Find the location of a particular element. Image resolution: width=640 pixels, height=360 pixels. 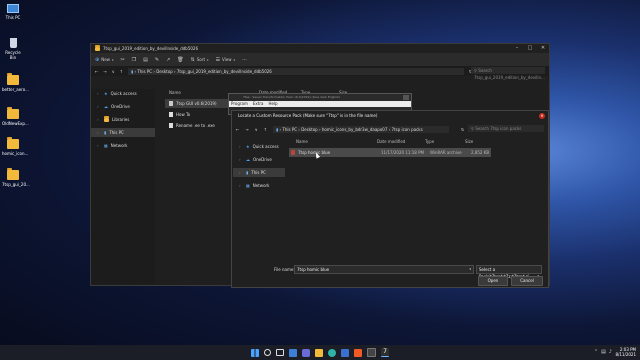

computer-icon: ▮ is located at coordinates (247, 172).